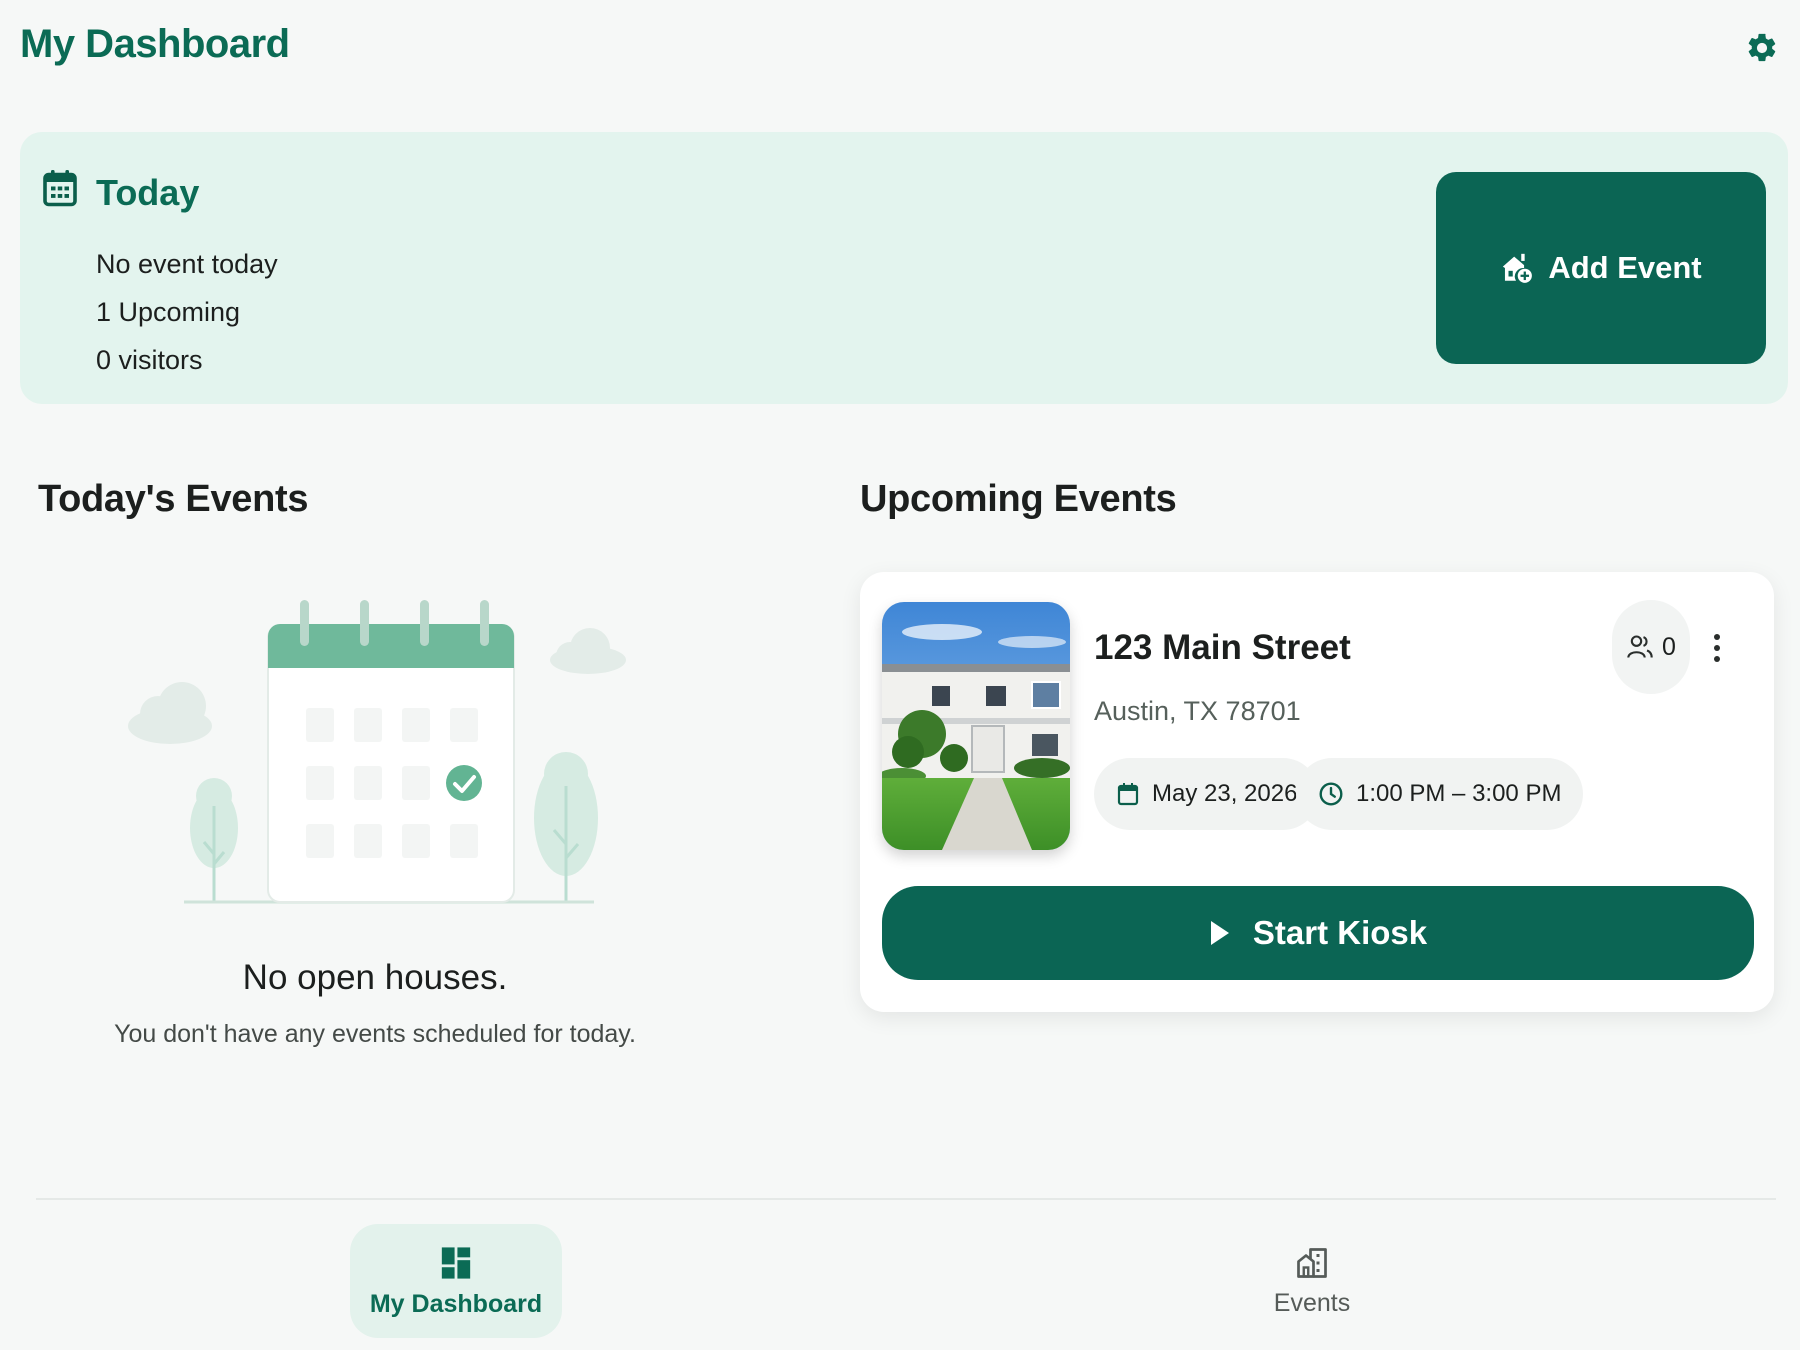  I want to click on today-title: Today, so click(148, 192).